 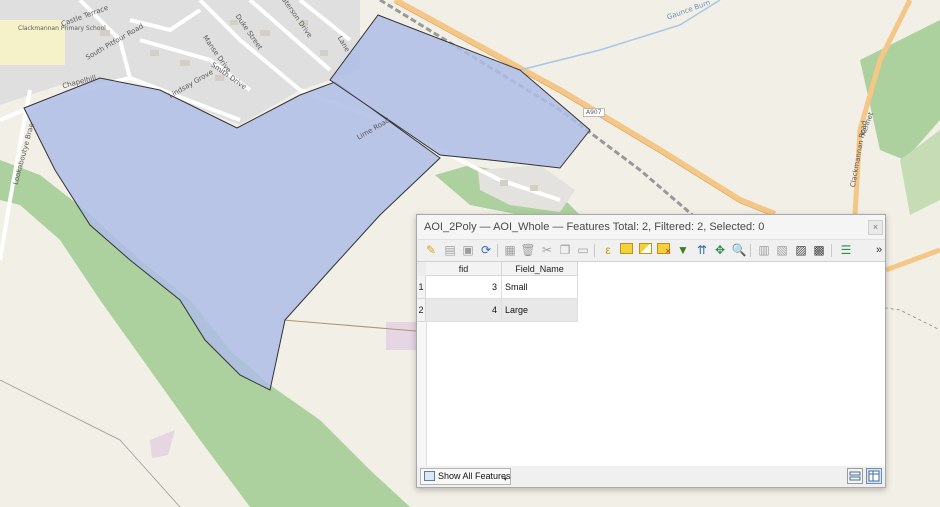 I want to click on new-field-icon: ▥, so click(x=764, y=250).